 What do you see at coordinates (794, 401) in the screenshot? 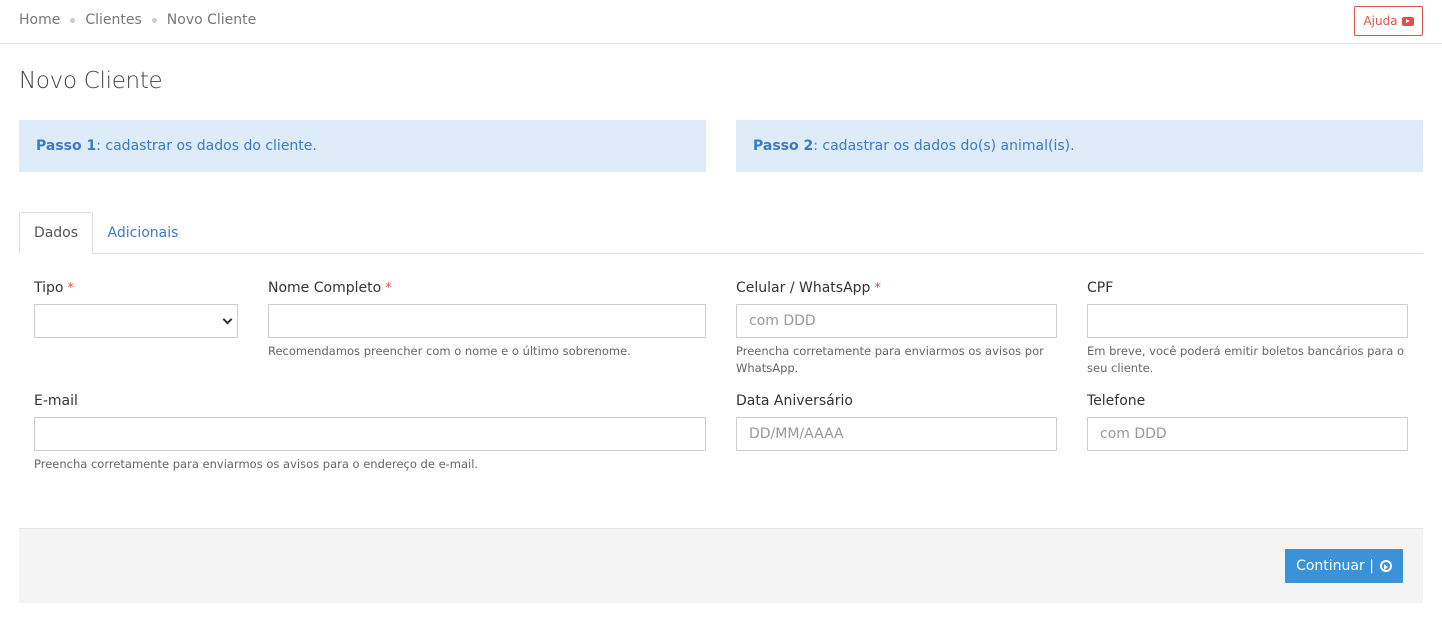
I see `aniversario-label: Data Aniversário` at bounding box center [794, 401].